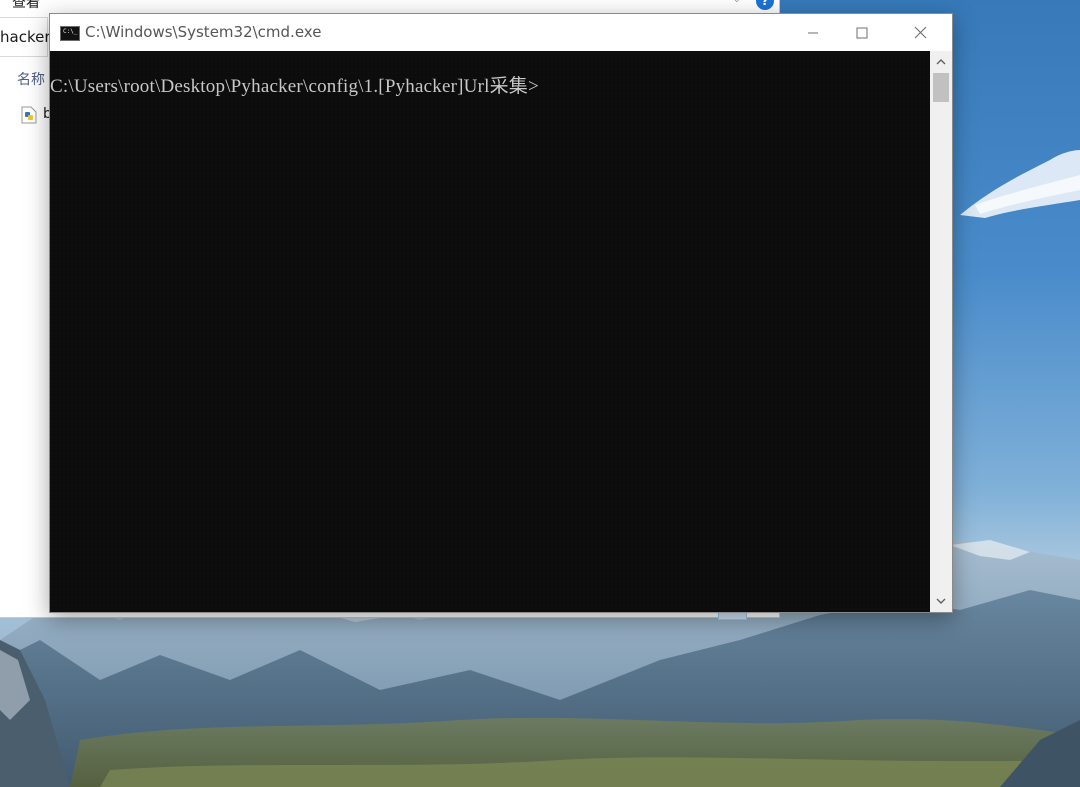  I want to click on window-title: C:\Windows\System32\cmd.exe, so click(203, 32).